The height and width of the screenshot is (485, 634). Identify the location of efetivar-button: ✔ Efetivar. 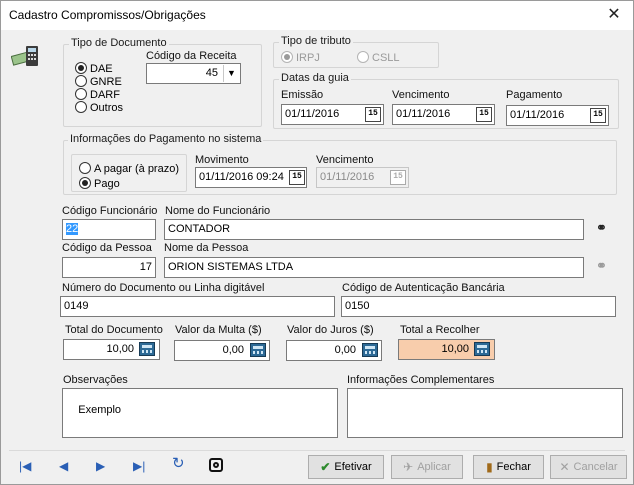
(346, 467).